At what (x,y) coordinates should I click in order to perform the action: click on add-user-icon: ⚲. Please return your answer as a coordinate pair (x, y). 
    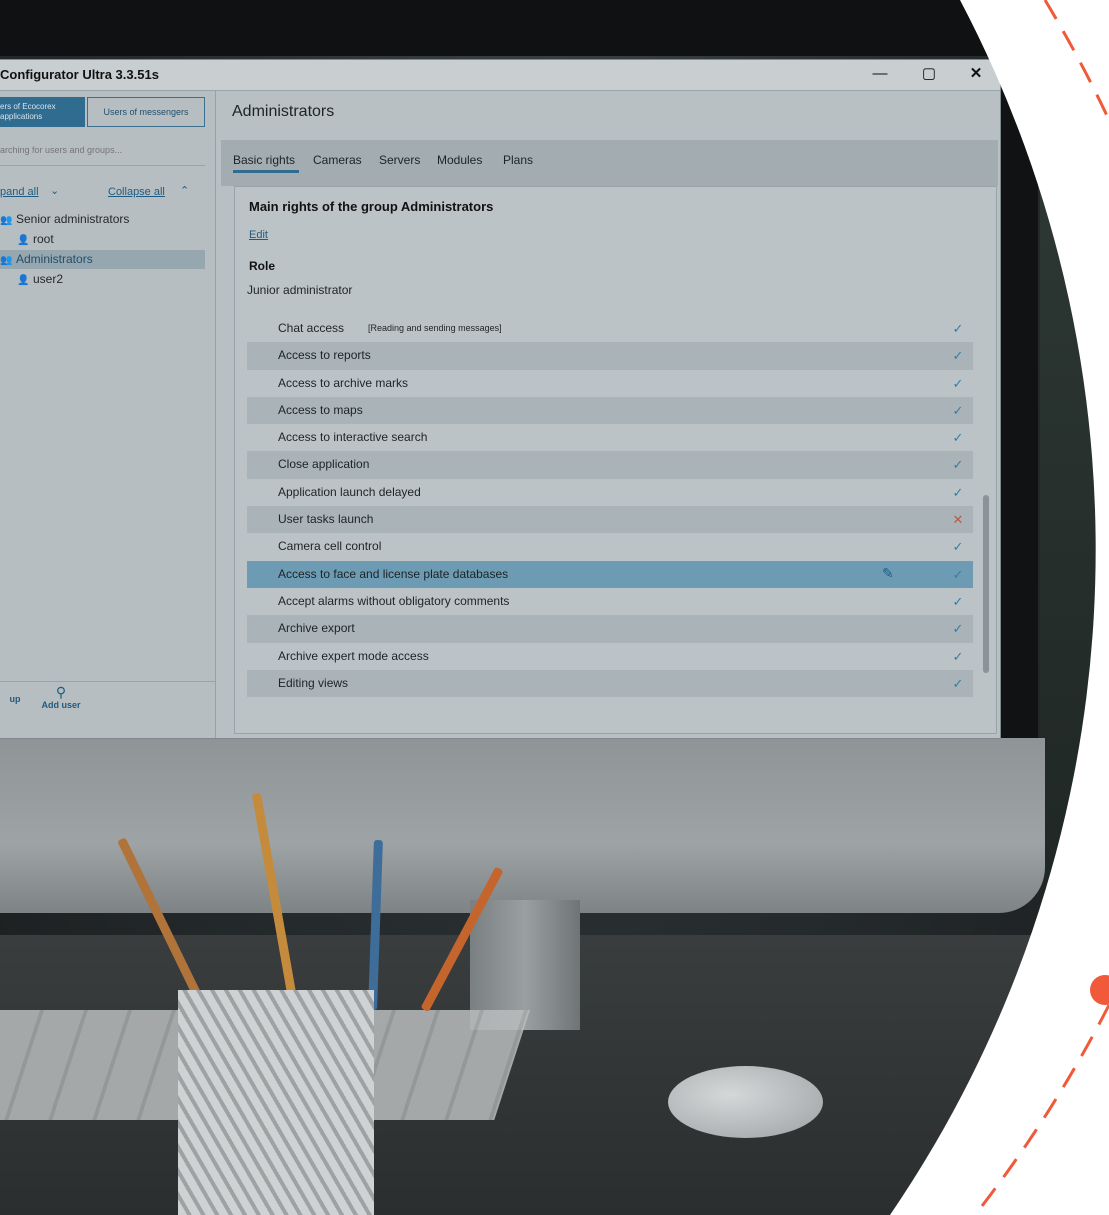
    Looking at the image, I should click on (61, 692).